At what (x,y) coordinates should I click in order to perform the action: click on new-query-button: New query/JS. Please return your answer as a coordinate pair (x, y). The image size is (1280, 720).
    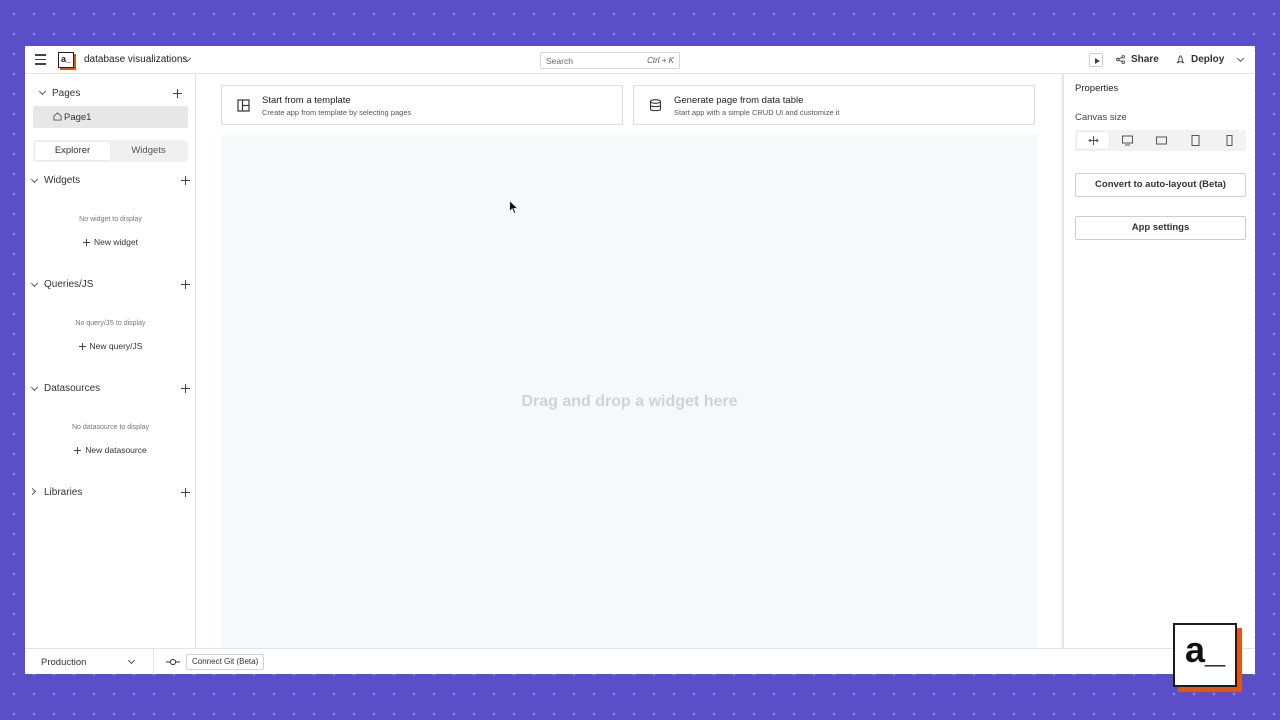
    Looking at the image, I should click on (110, 346).